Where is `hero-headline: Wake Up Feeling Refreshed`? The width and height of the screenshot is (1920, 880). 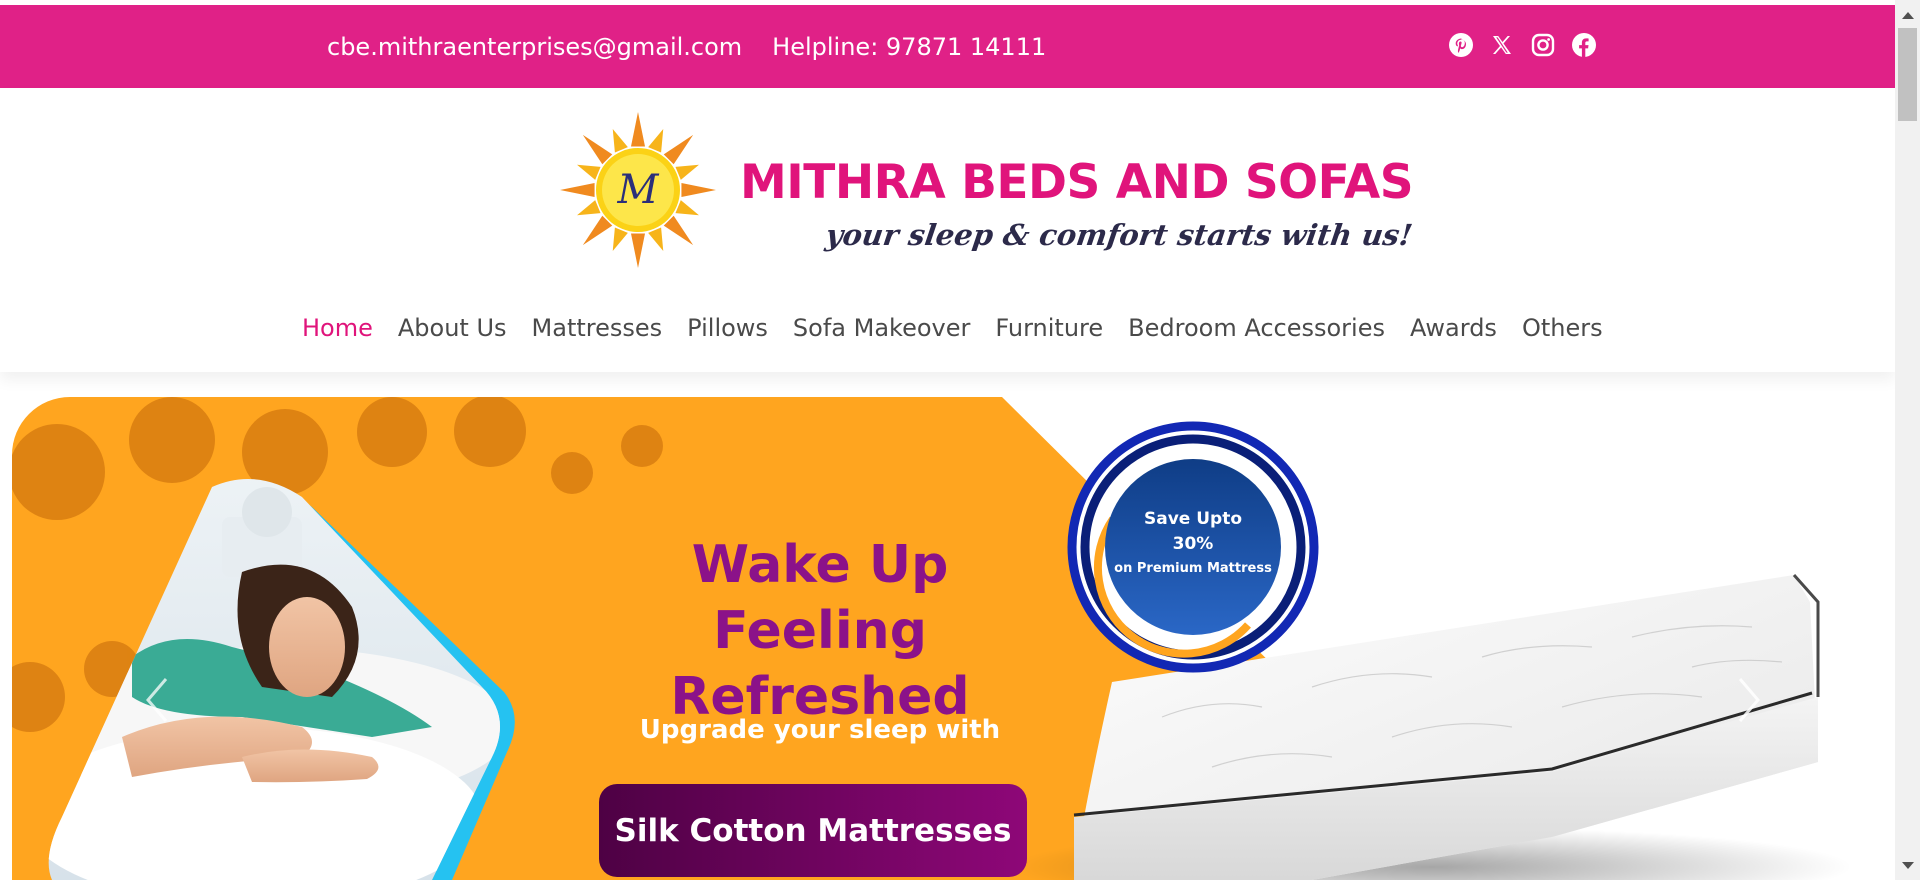 hero-headline: Wake Up Feeling Refreshed is located at coordinates (820, 631).